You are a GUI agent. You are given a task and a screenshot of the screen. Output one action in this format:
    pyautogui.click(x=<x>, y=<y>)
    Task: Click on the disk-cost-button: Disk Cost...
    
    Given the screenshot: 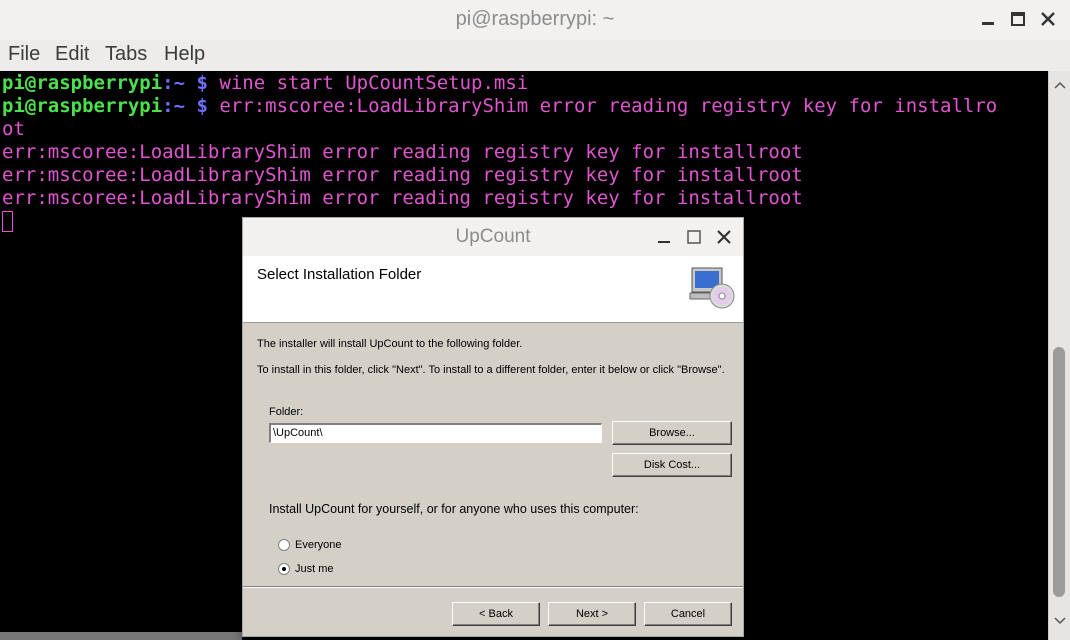 What is the action you would take?
    pyautogui.click(x=672, y=465)
    